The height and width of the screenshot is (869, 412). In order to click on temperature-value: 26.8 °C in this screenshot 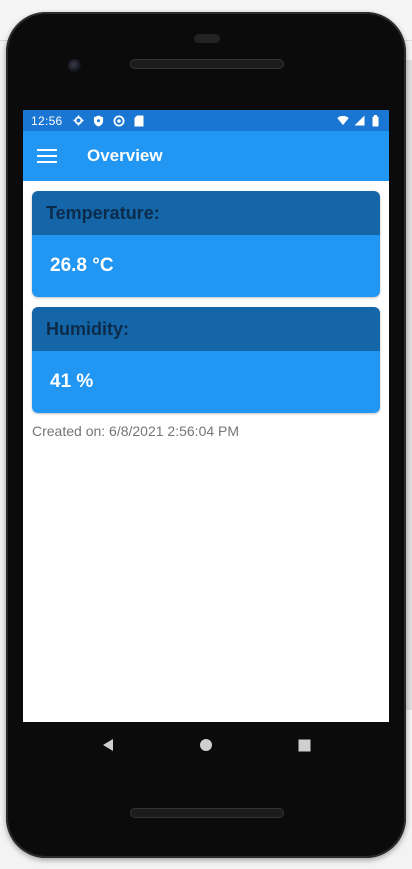, I will do `click(206, 266)`.